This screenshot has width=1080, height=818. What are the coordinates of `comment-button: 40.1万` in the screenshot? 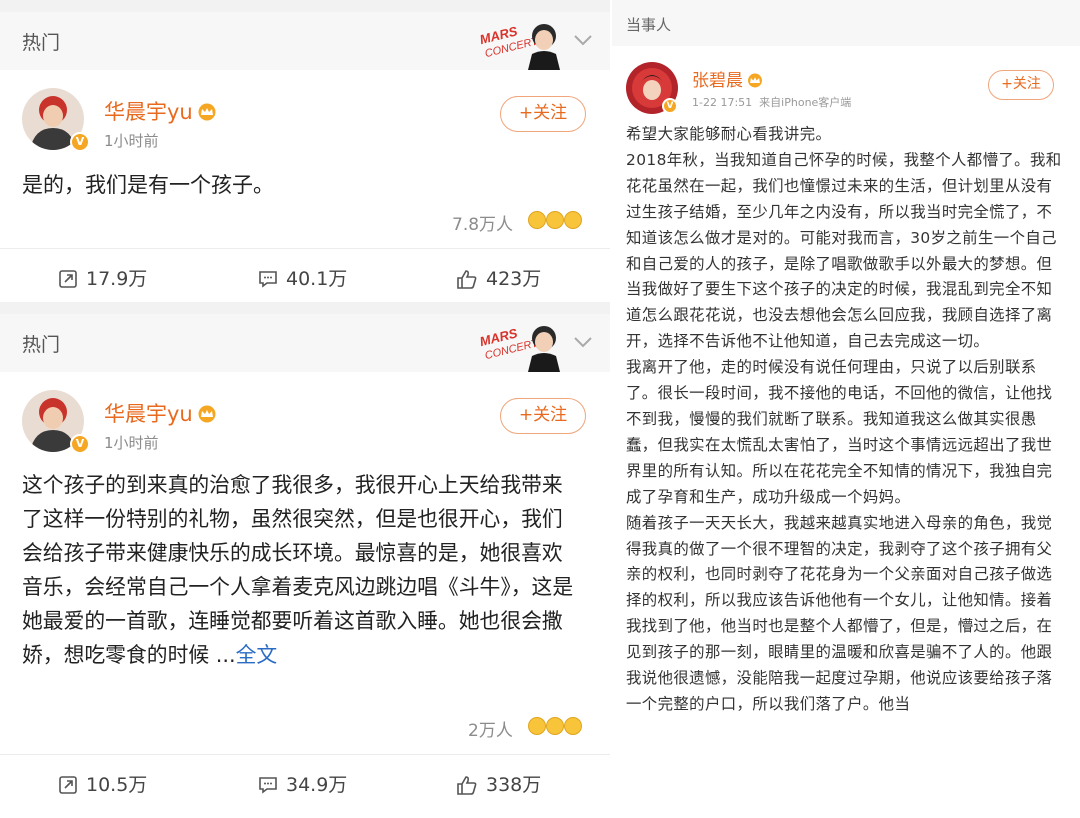 It's located at (302, 277).